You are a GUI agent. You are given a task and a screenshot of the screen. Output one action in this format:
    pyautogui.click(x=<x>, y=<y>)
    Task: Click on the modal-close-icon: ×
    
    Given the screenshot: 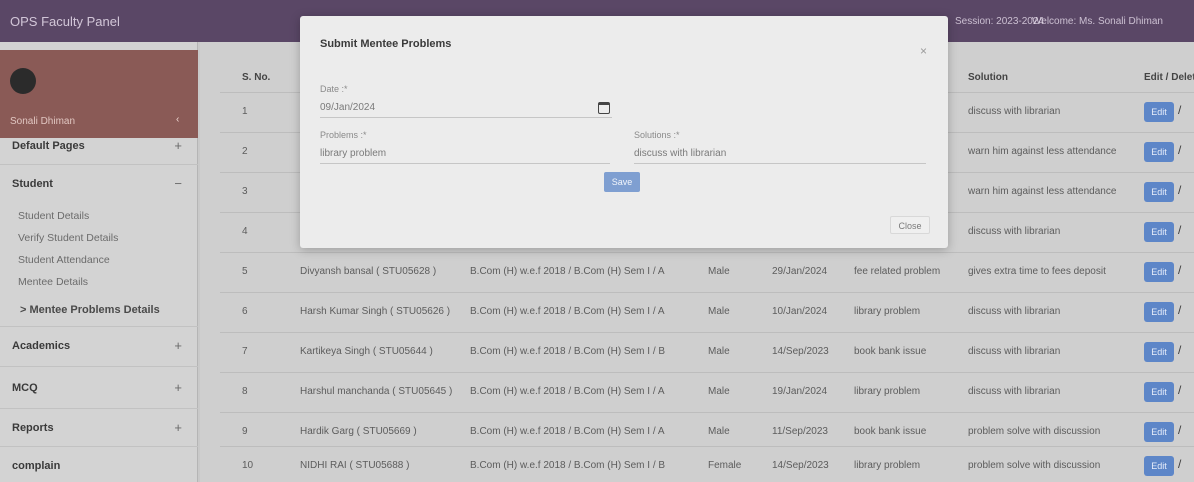 What is the action you would take?
    pyautogui.click(x=923, y=51)
    